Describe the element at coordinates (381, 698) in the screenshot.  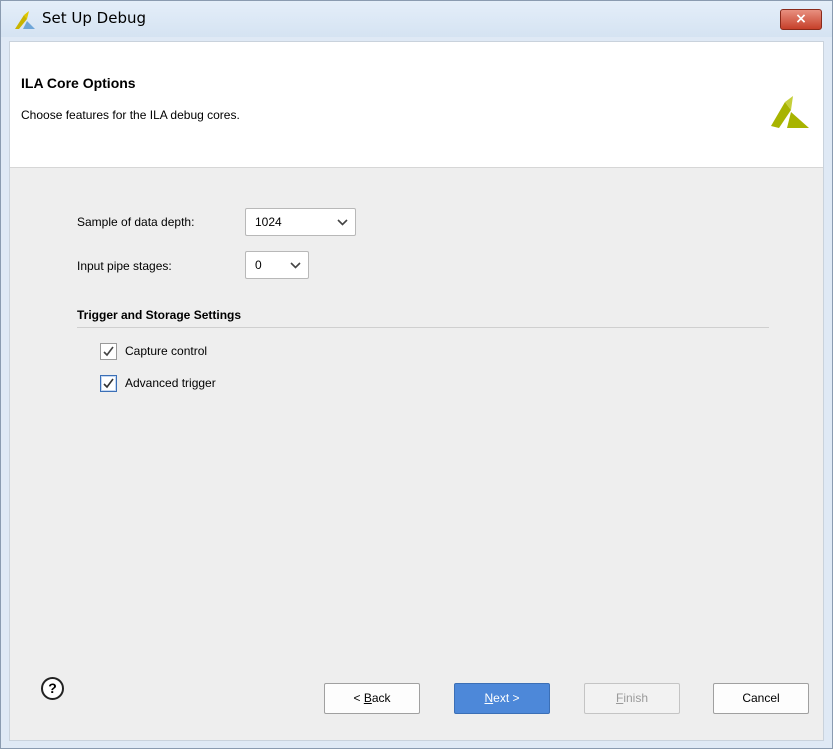
I see `back-button-label: ack` at that location.